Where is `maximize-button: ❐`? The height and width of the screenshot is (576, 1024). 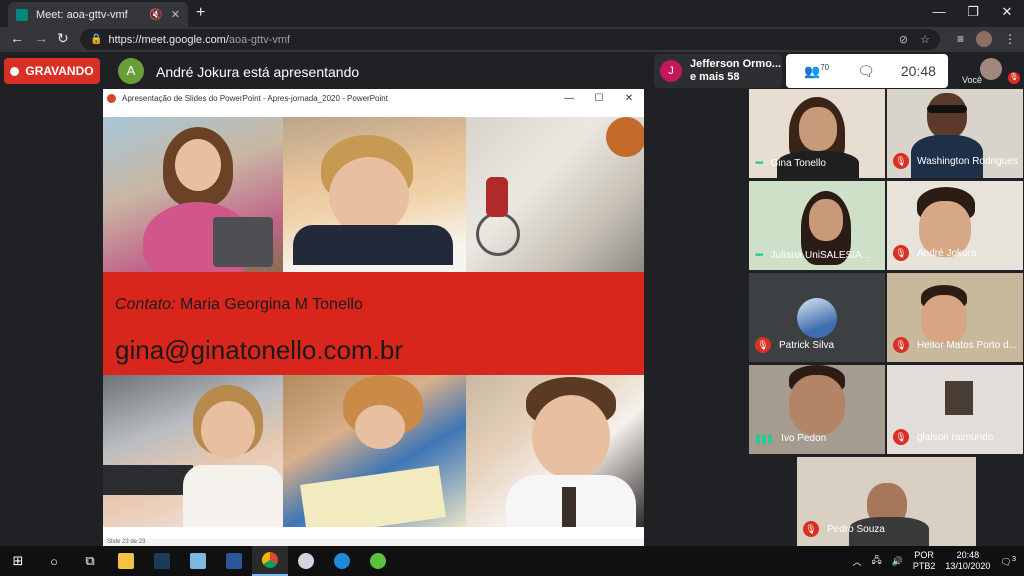 maximize-button: ❐ is located at coordinates (973, 13).